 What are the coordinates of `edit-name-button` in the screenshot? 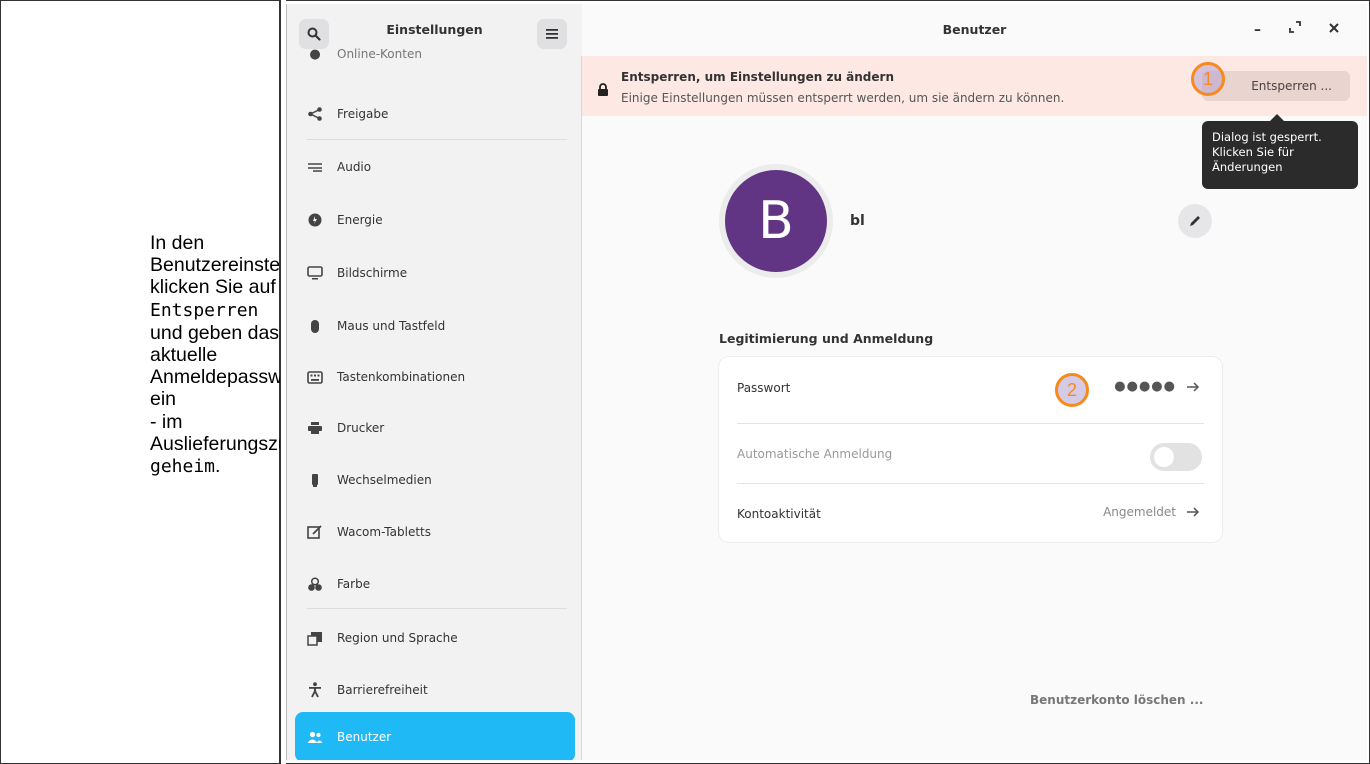 It's located at (1195, 221).